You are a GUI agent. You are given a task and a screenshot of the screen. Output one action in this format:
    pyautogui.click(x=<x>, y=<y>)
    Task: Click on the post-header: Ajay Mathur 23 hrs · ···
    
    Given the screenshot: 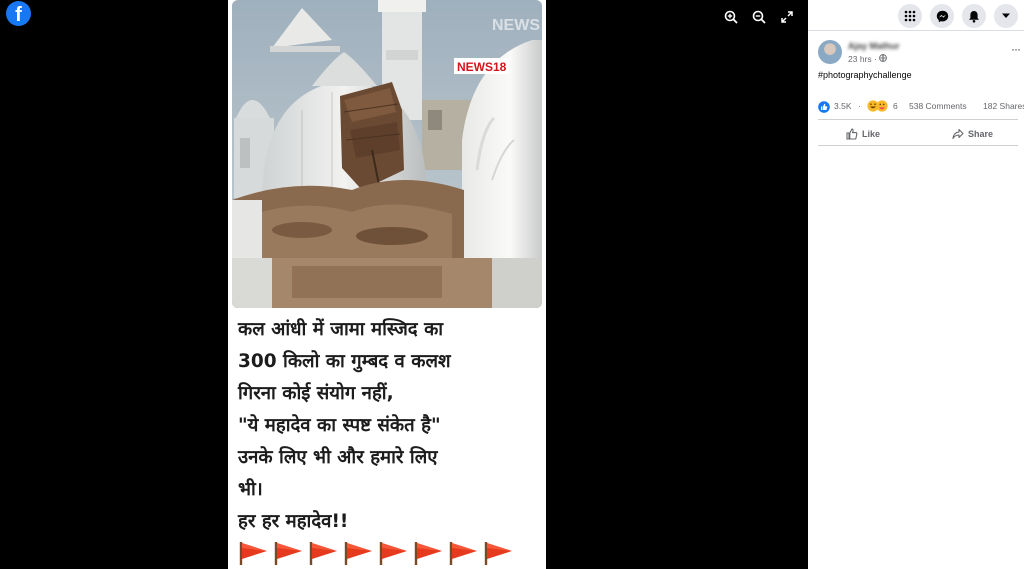 What is the action you would take?
    pyautogui.click(x=919, y=55)
    